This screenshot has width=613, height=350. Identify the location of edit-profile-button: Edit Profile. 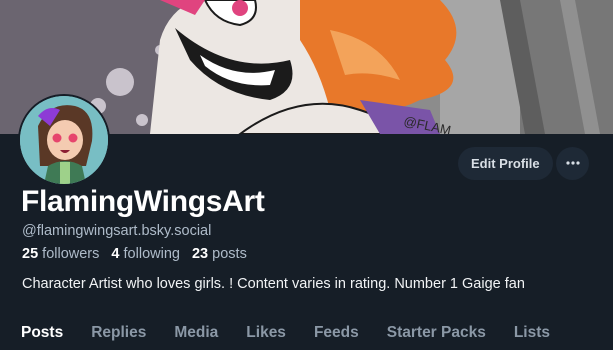
(505, 163).